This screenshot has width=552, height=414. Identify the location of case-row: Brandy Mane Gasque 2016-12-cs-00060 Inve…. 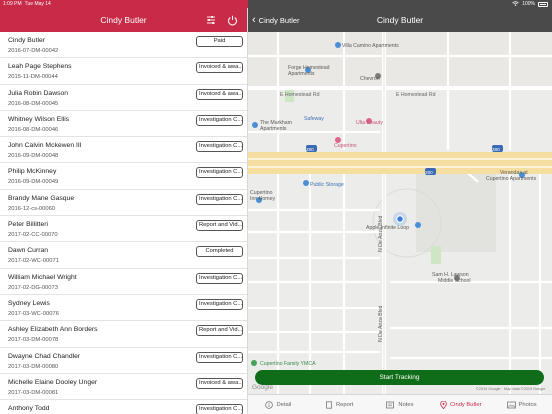
(123, 203).